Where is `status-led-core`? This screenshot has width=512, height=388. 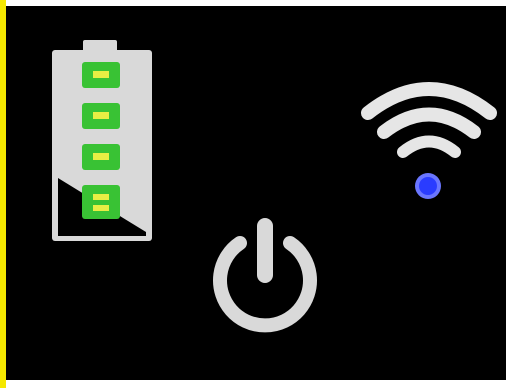 status-led-core is located at coordinates (428, 186).